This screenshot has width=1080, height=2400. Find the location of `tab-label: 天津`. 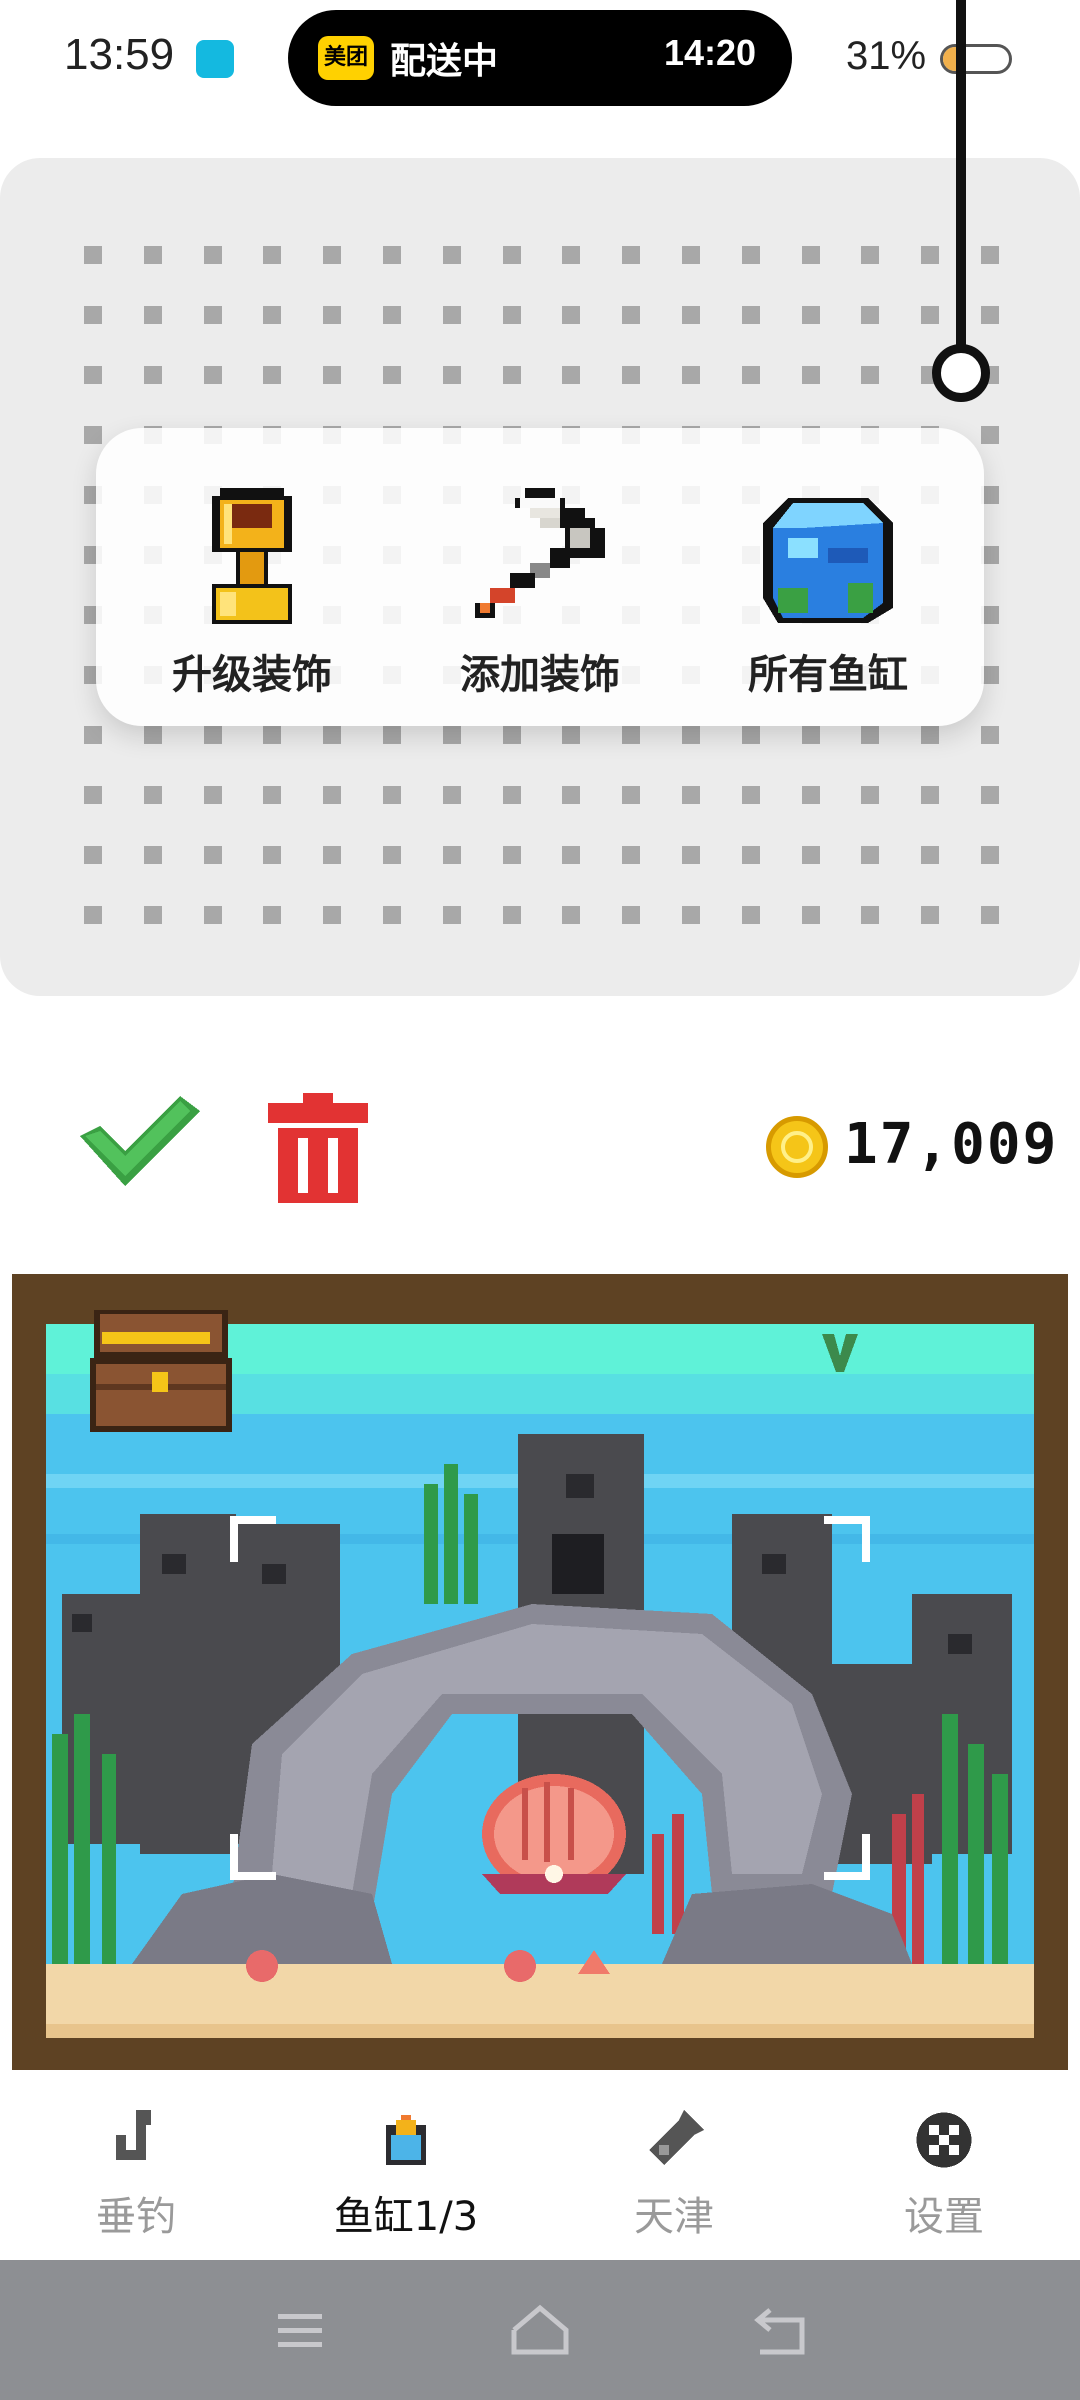

tab-label: 天津 is located at coordinates (674, 2217).